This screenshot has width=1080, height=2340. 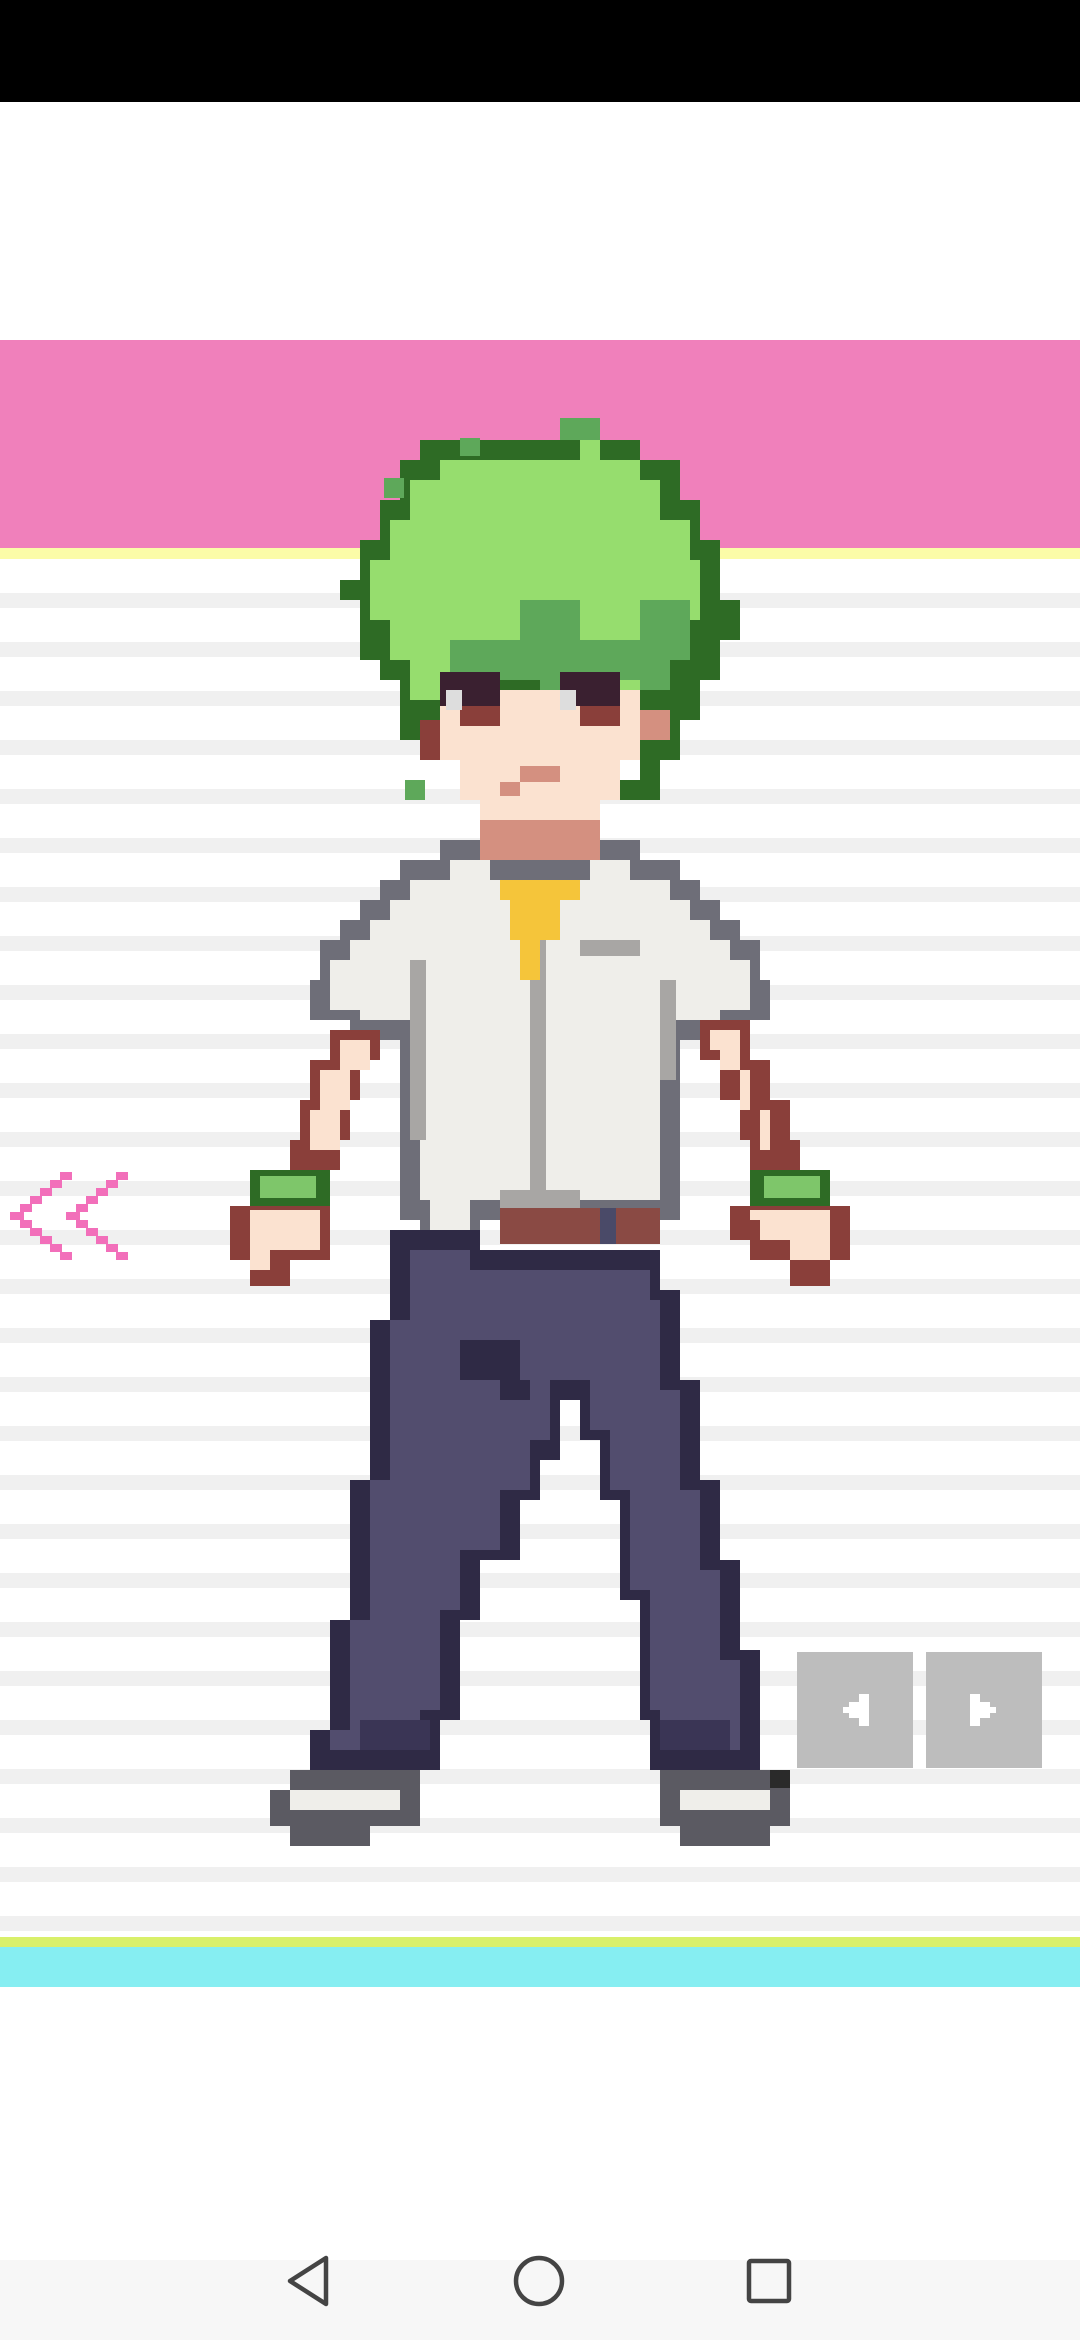 What do you see at coordinates (530, 1808) in the screenshot?
I see `shoes` at bounding box center [530, 1808].